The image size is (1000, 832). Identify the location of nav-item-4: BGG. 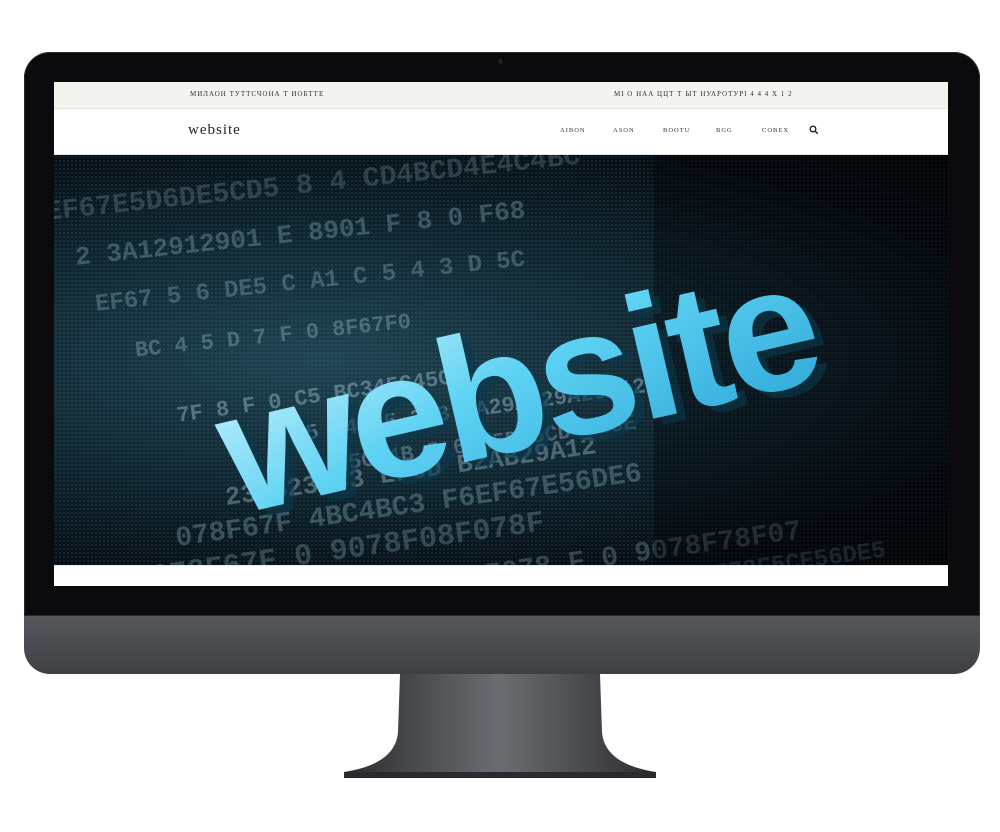
(724, 130).